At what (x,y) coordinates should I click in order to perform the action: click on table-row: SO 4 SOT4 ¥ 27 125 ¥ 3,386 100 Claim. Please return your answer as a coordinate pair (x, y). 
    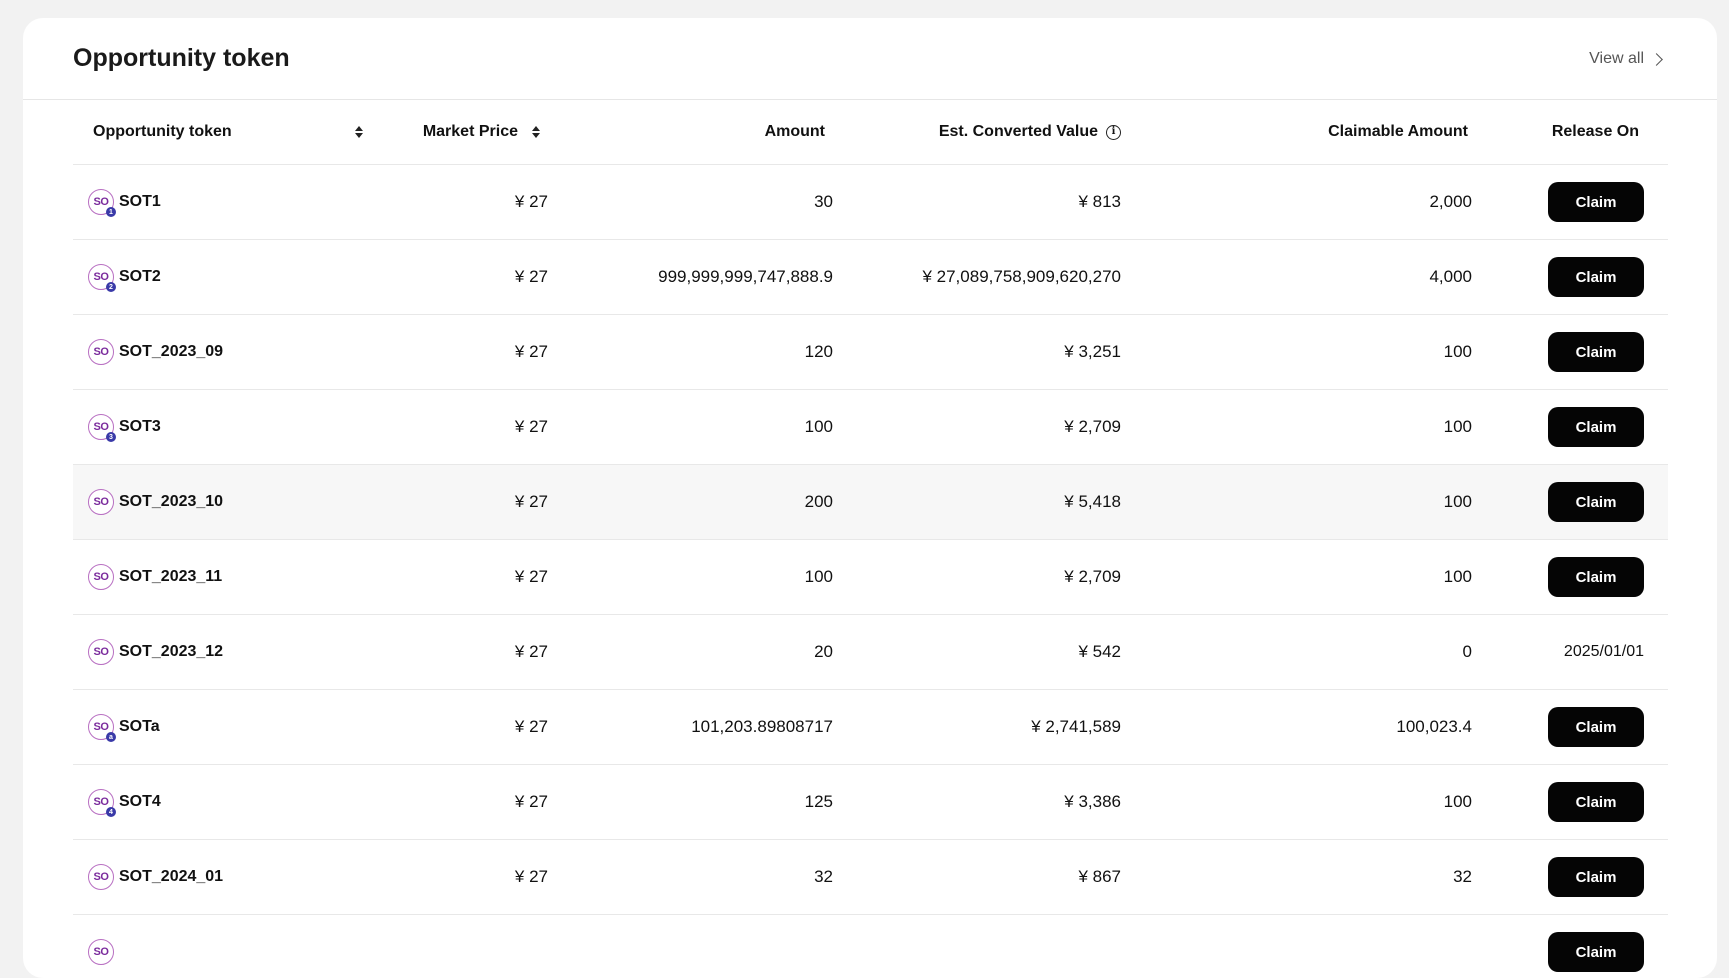
    Looking at the image, I should click on (870, 802).